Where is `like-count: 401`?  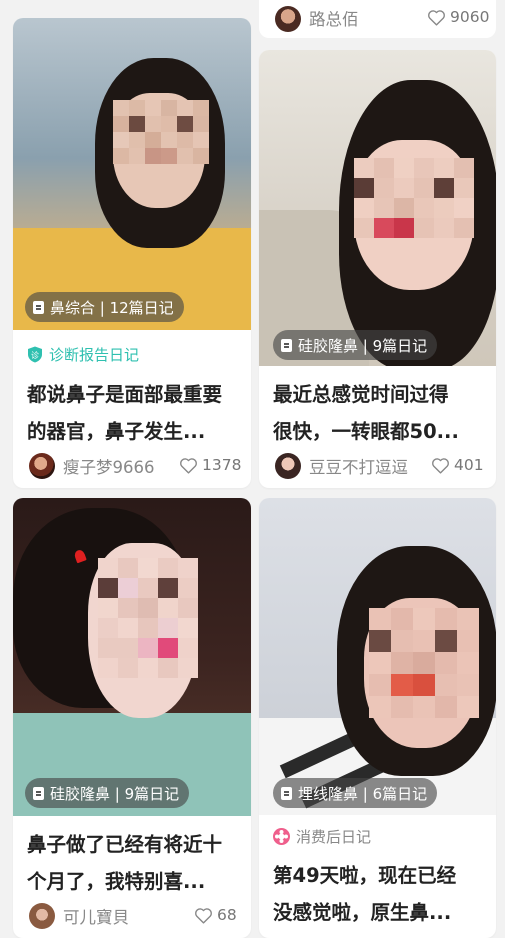 like-count: 401 is located at coordinates (469, 465).